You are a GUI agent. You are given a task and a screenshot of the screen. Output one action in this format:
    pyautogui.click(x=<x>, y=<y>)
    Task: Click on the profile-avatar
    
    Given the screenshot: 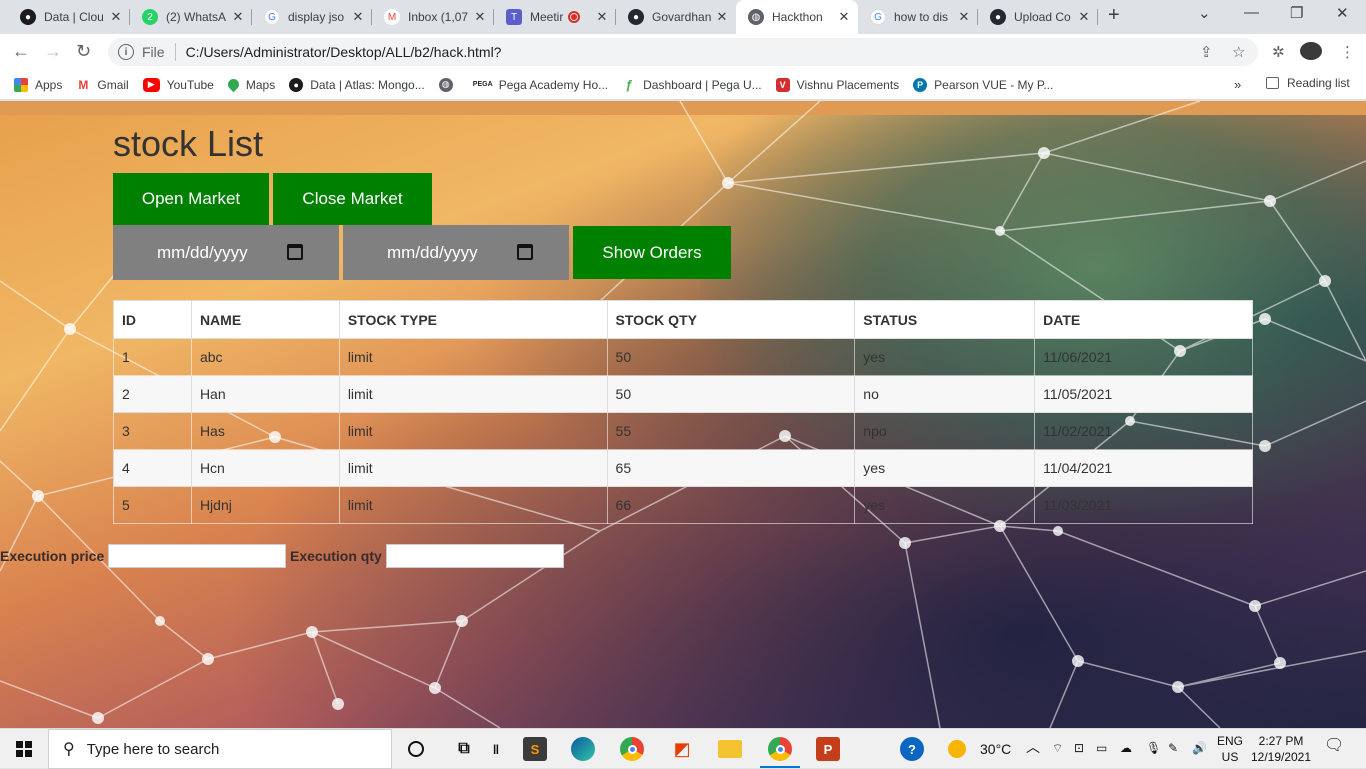 What is the action you would take?
    pyautogui.click(x=1311, y=51)
    